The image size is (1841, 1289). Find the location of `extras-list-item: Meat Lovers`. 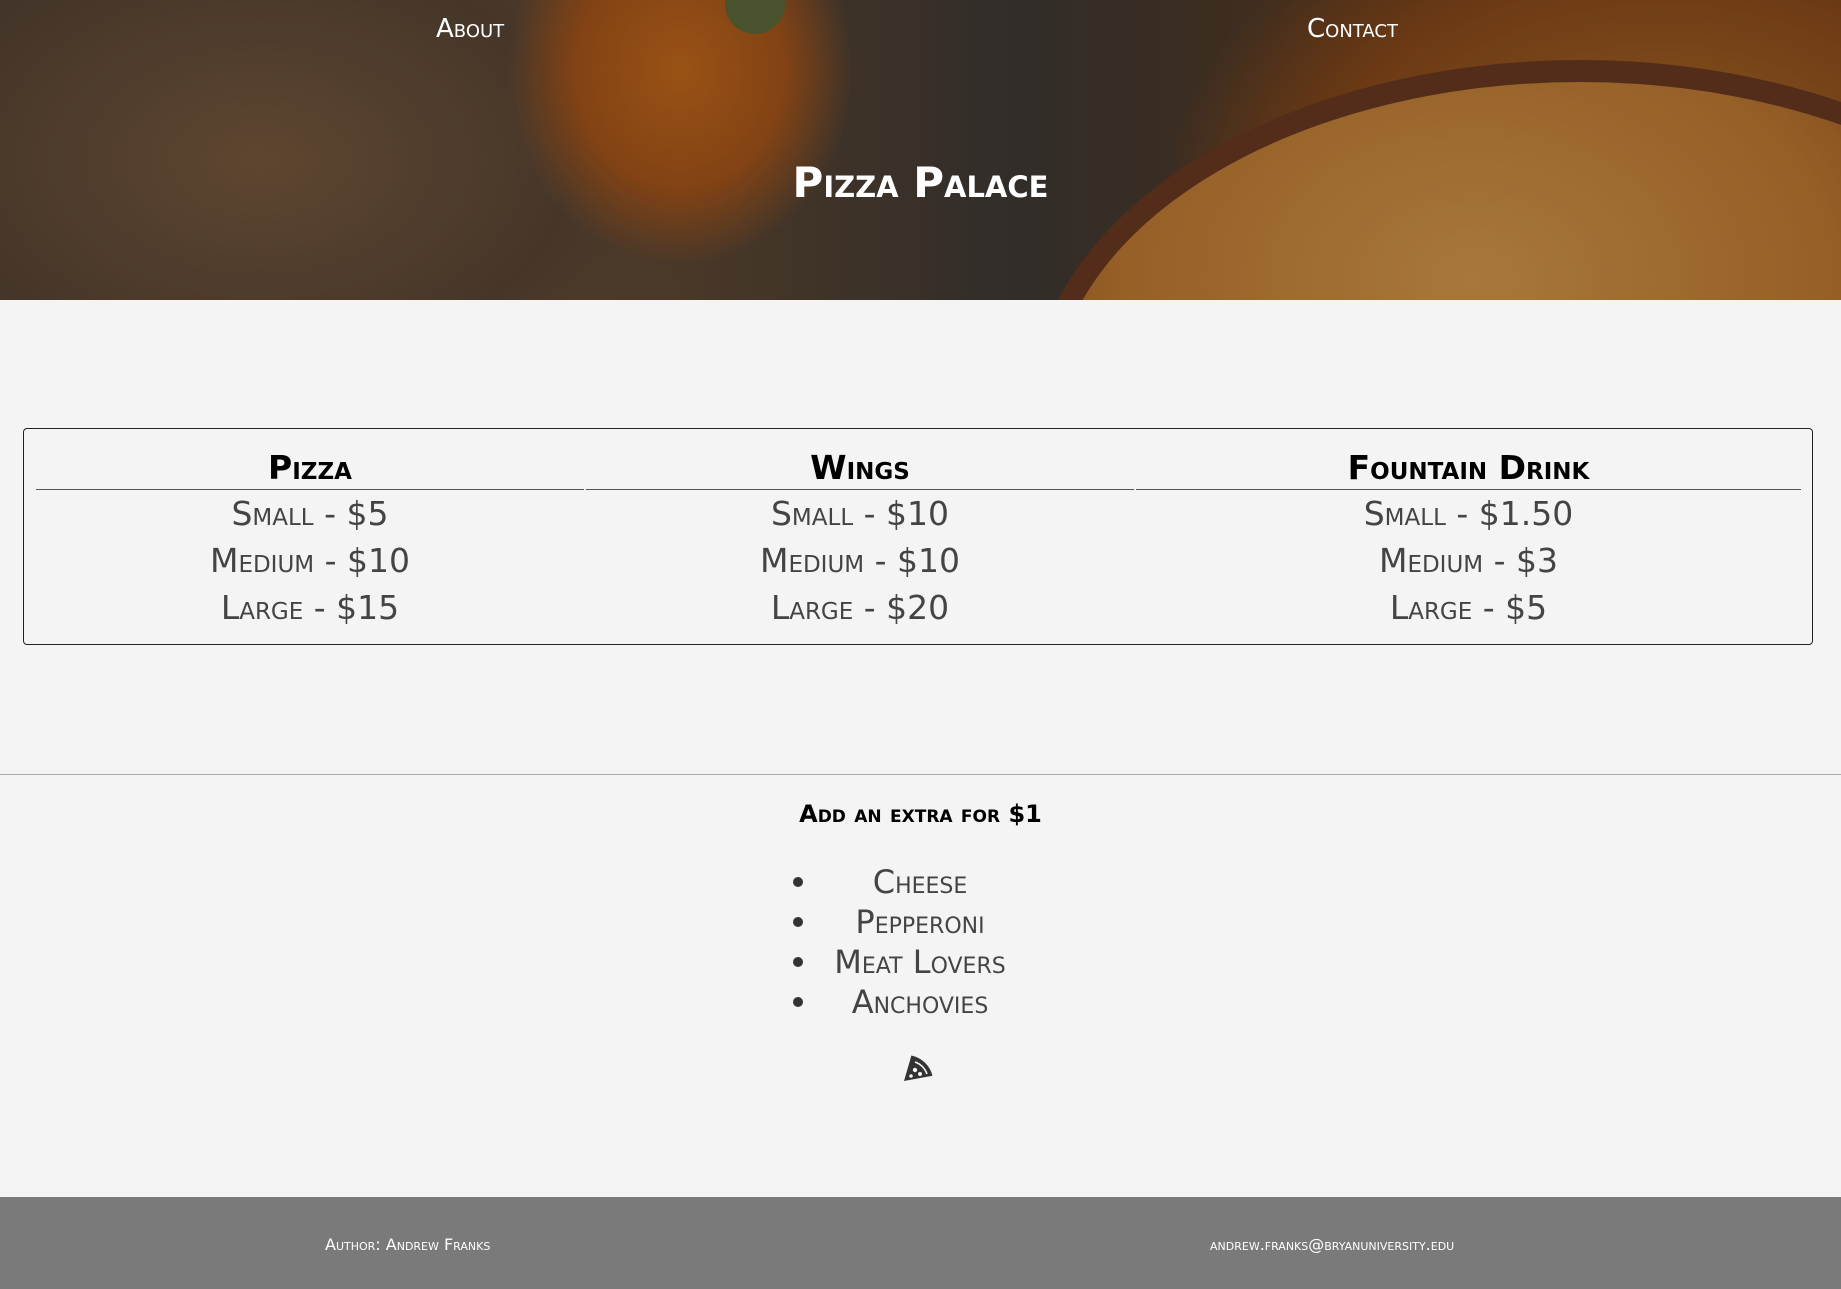

extras-list-item: Meat Lovers is located at coordinates (920, 962).